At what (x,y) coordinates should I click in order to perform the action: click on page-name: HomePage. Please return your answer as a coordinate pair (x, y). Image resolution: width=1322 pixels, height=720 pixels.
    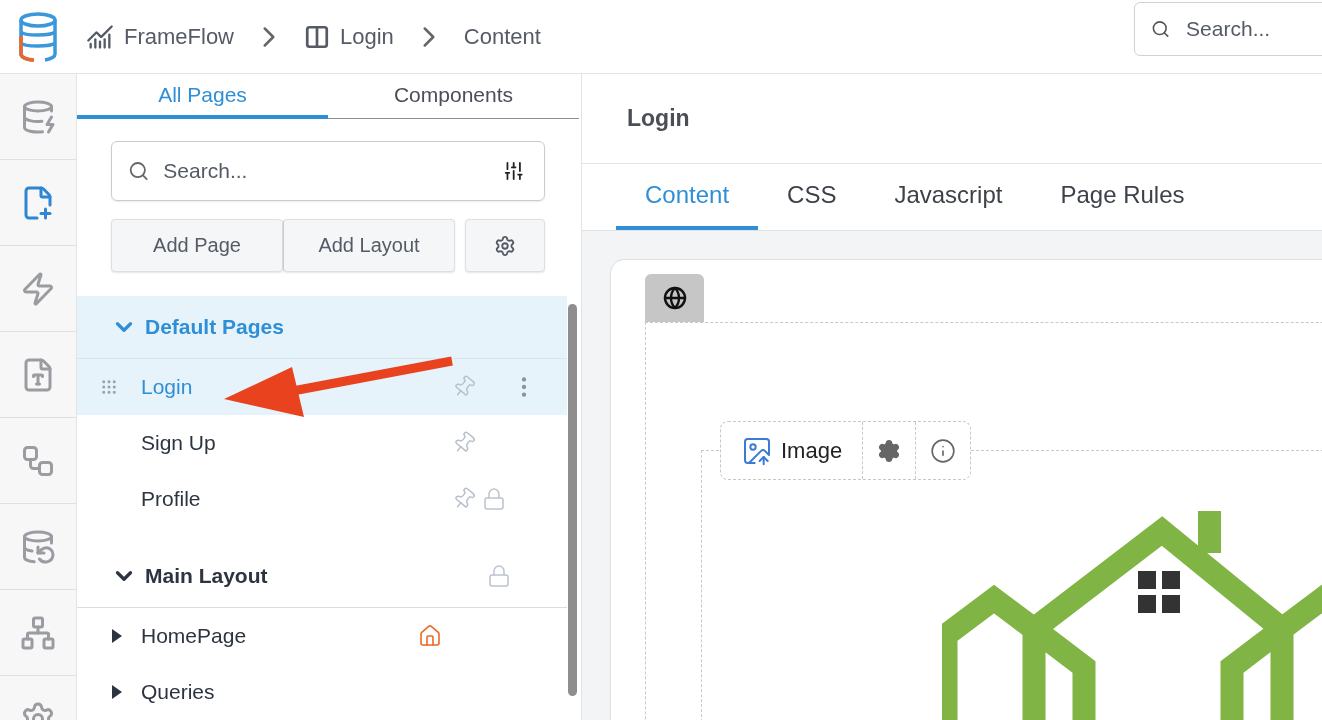
    Looking at the image, I should click on (194, 636).